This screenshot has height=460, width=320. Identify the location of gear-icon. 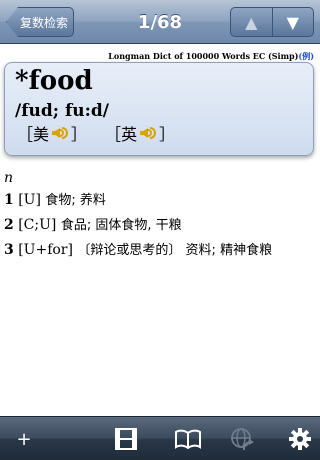
(300, 439).